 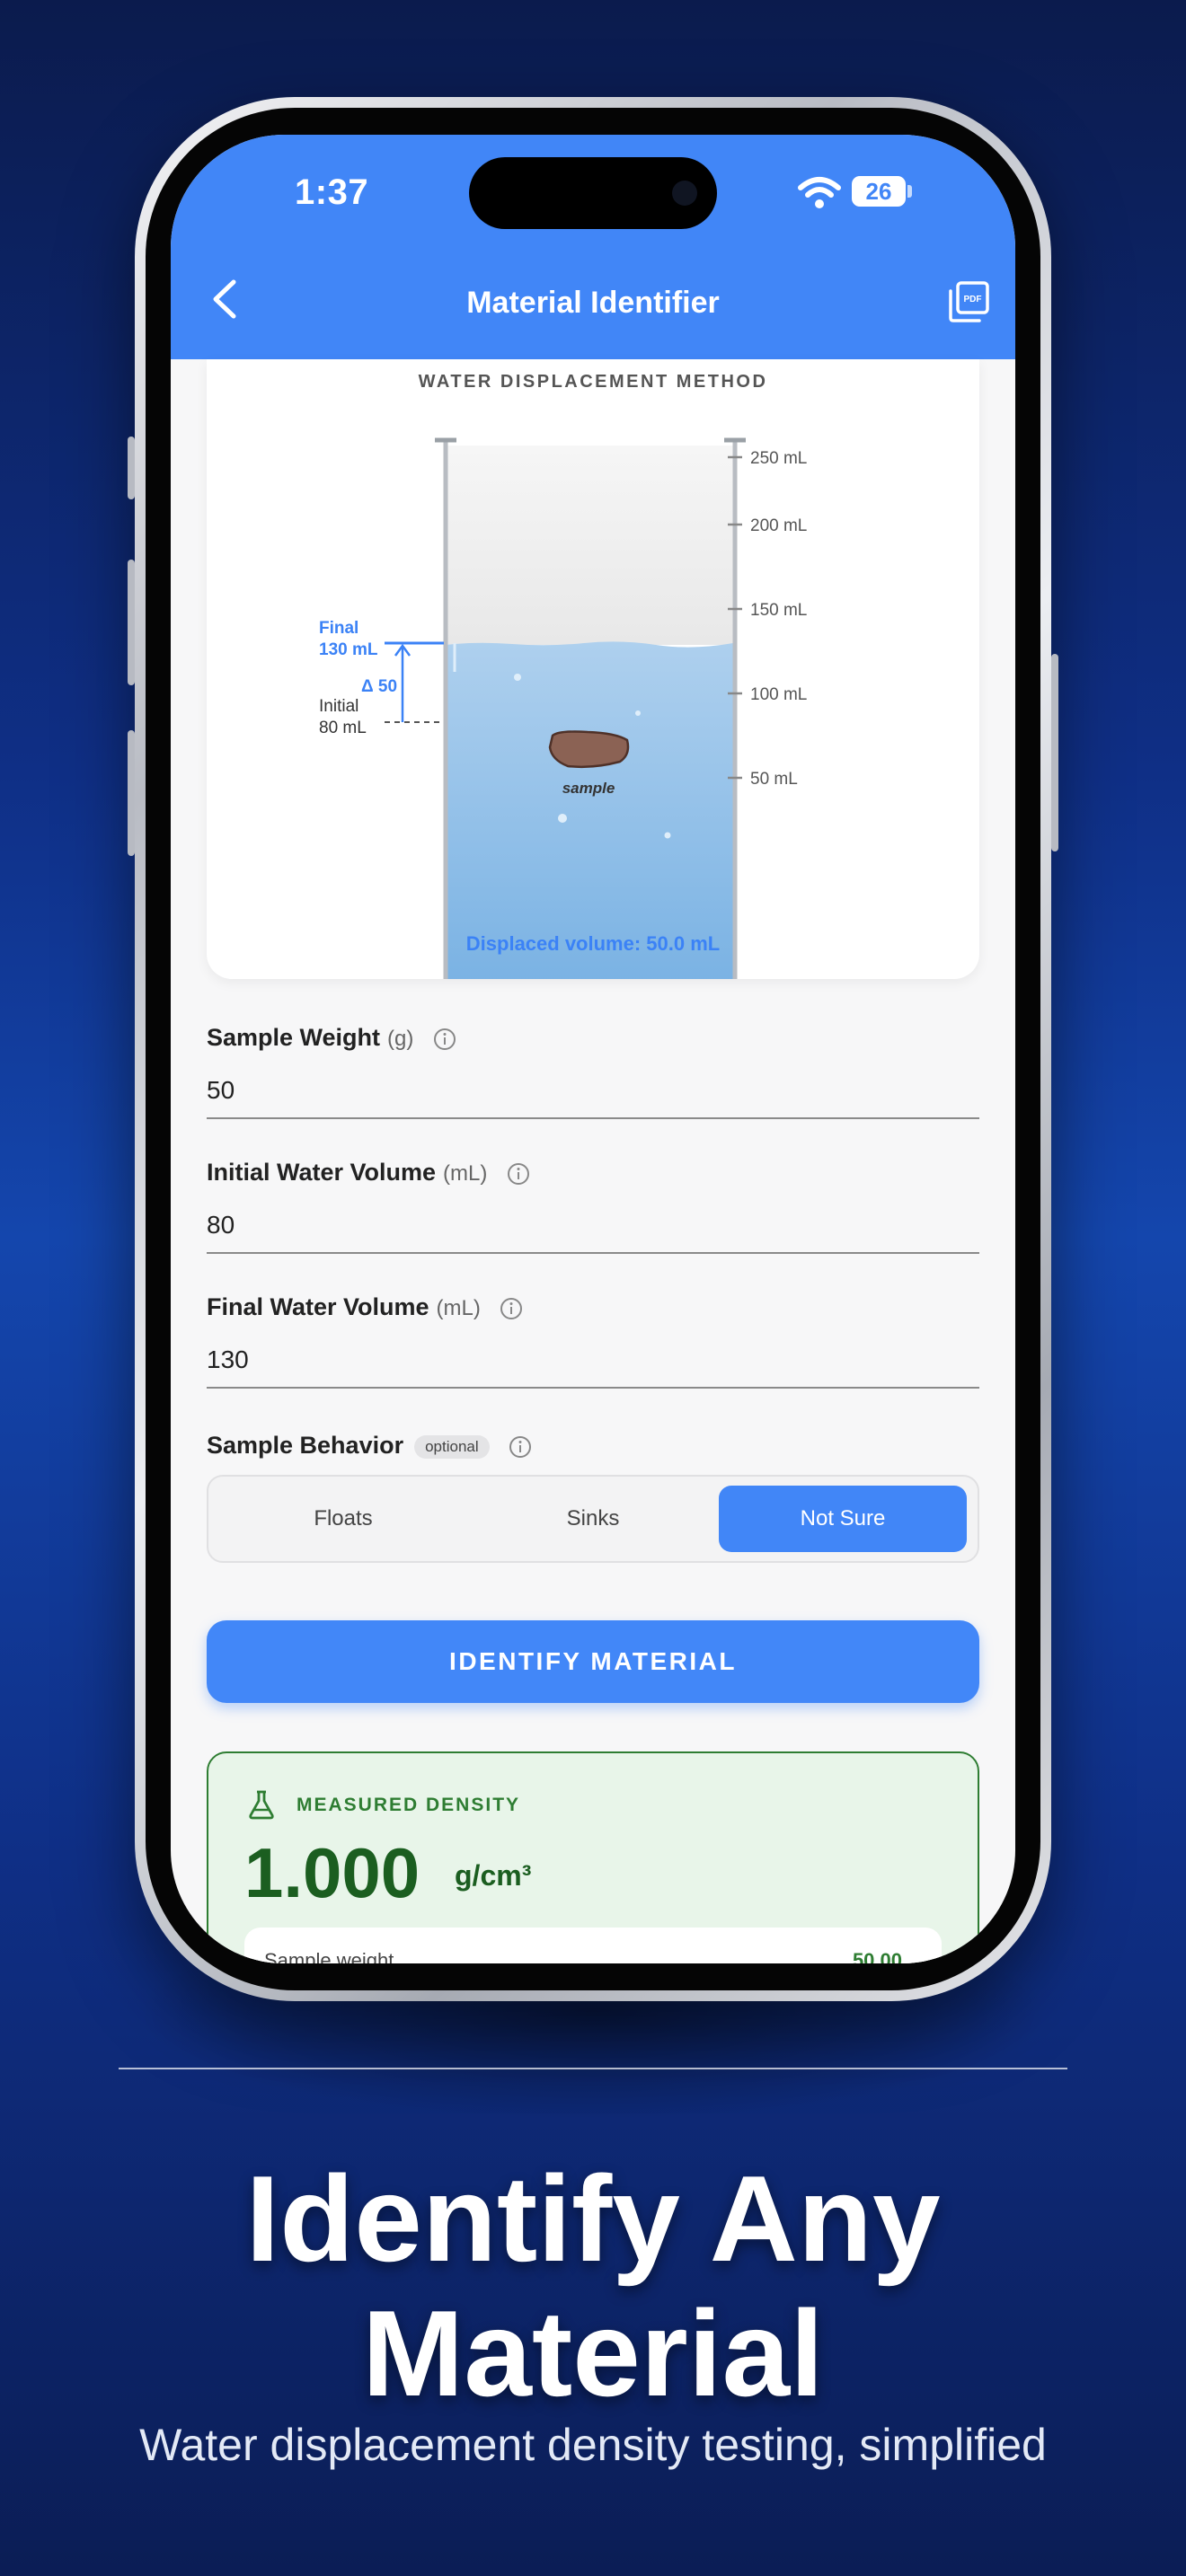 What do you see at coordinates (593, 1226) in the screenshot?
I see `initial-volume-input` at bounding box center [593, 1226].